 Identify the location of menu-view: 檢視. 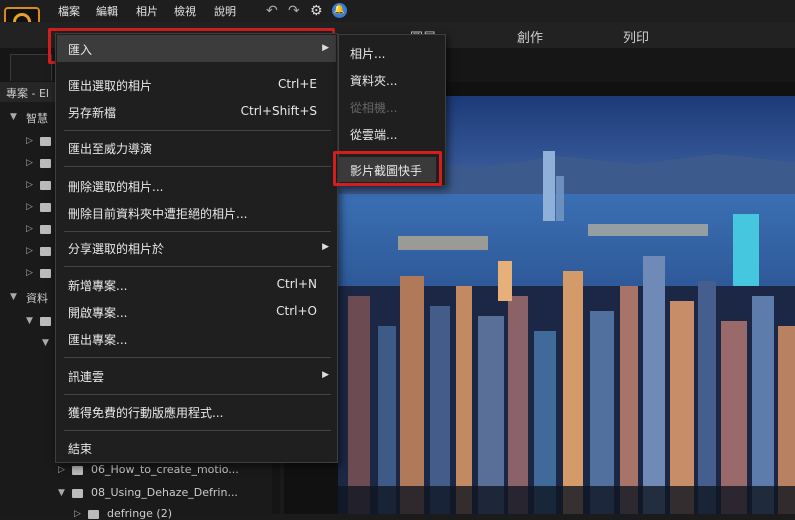
(185, 11).